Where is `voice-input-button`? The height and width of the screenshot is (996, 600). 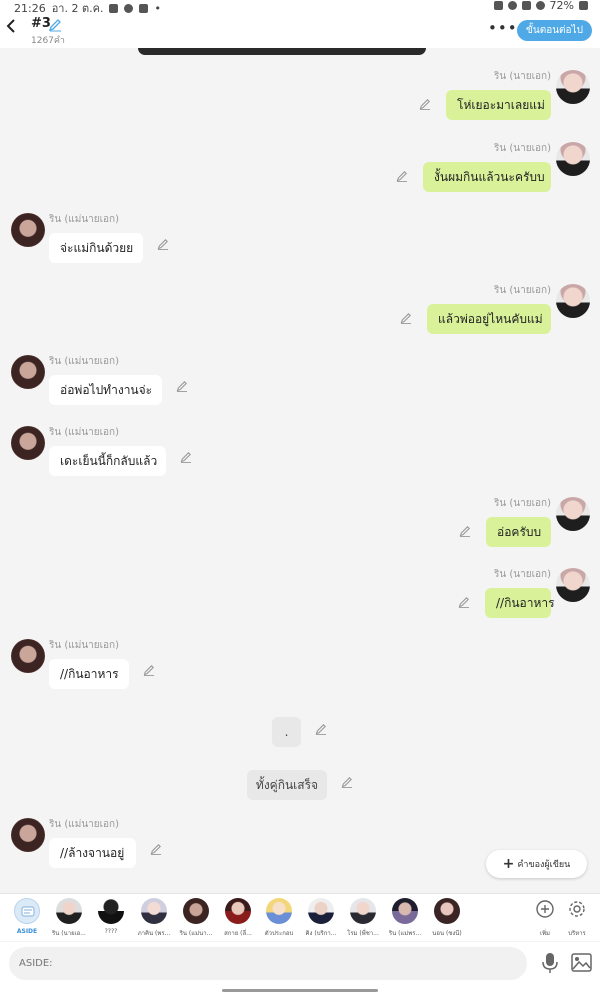 voice-input-button is located at coordinates (550, 963).